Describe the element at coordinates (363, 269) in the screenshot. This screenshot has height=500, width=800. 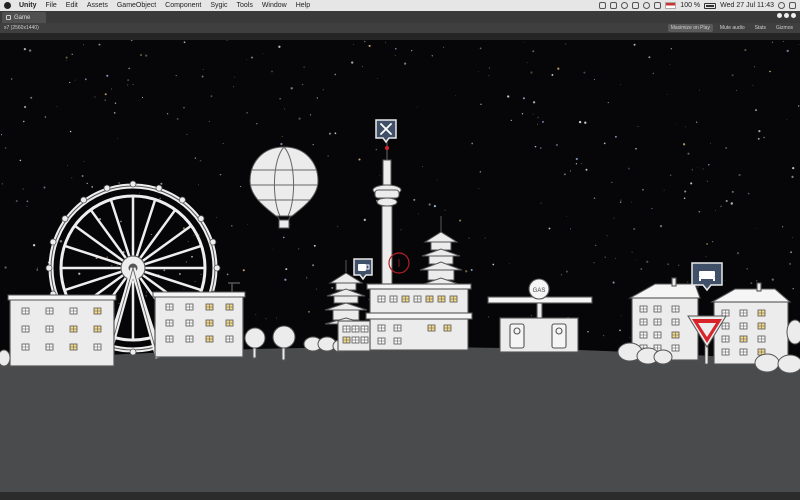
I see `poi-pin-cafe` at that location.